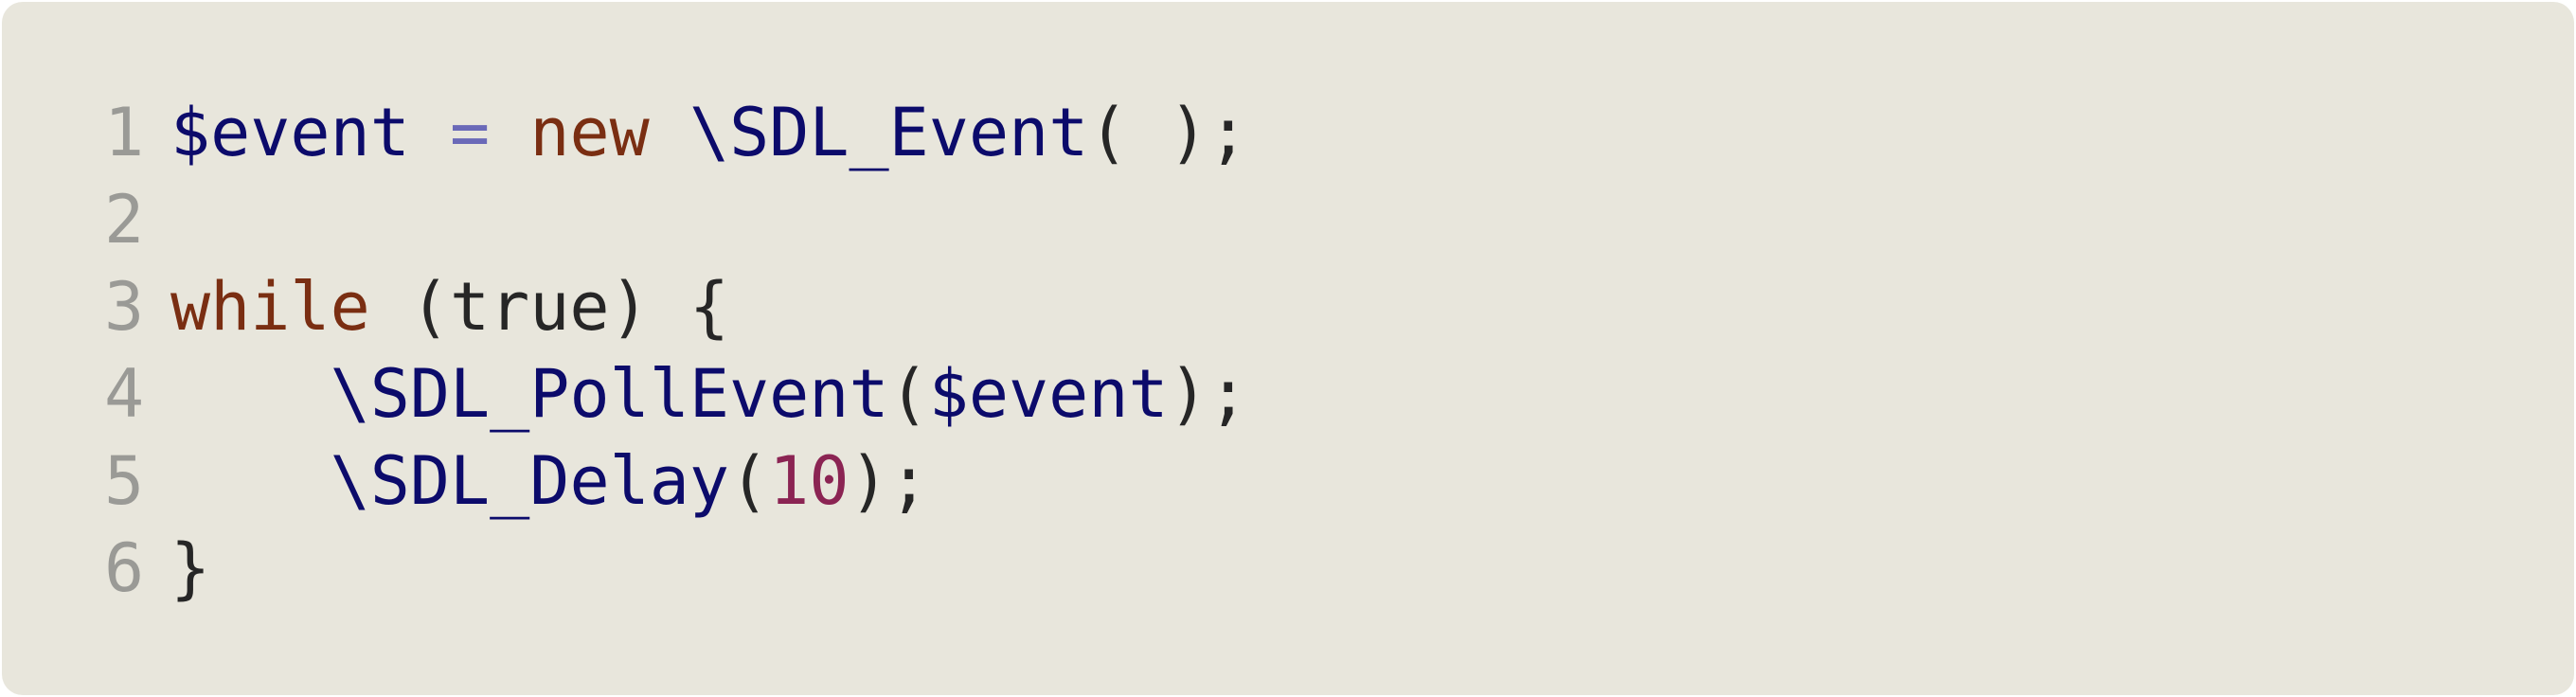  I want to click on code-line: 5 \SDL_Delay(10);, so click(676, 481).